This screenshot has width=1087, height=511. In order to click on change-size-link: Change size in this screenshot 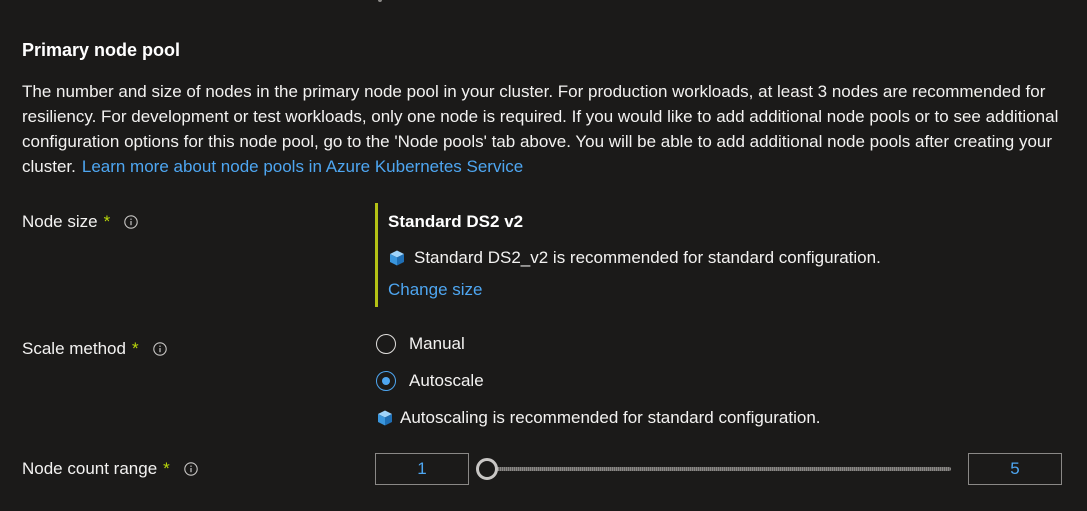, I will do `click(435, 290)`.